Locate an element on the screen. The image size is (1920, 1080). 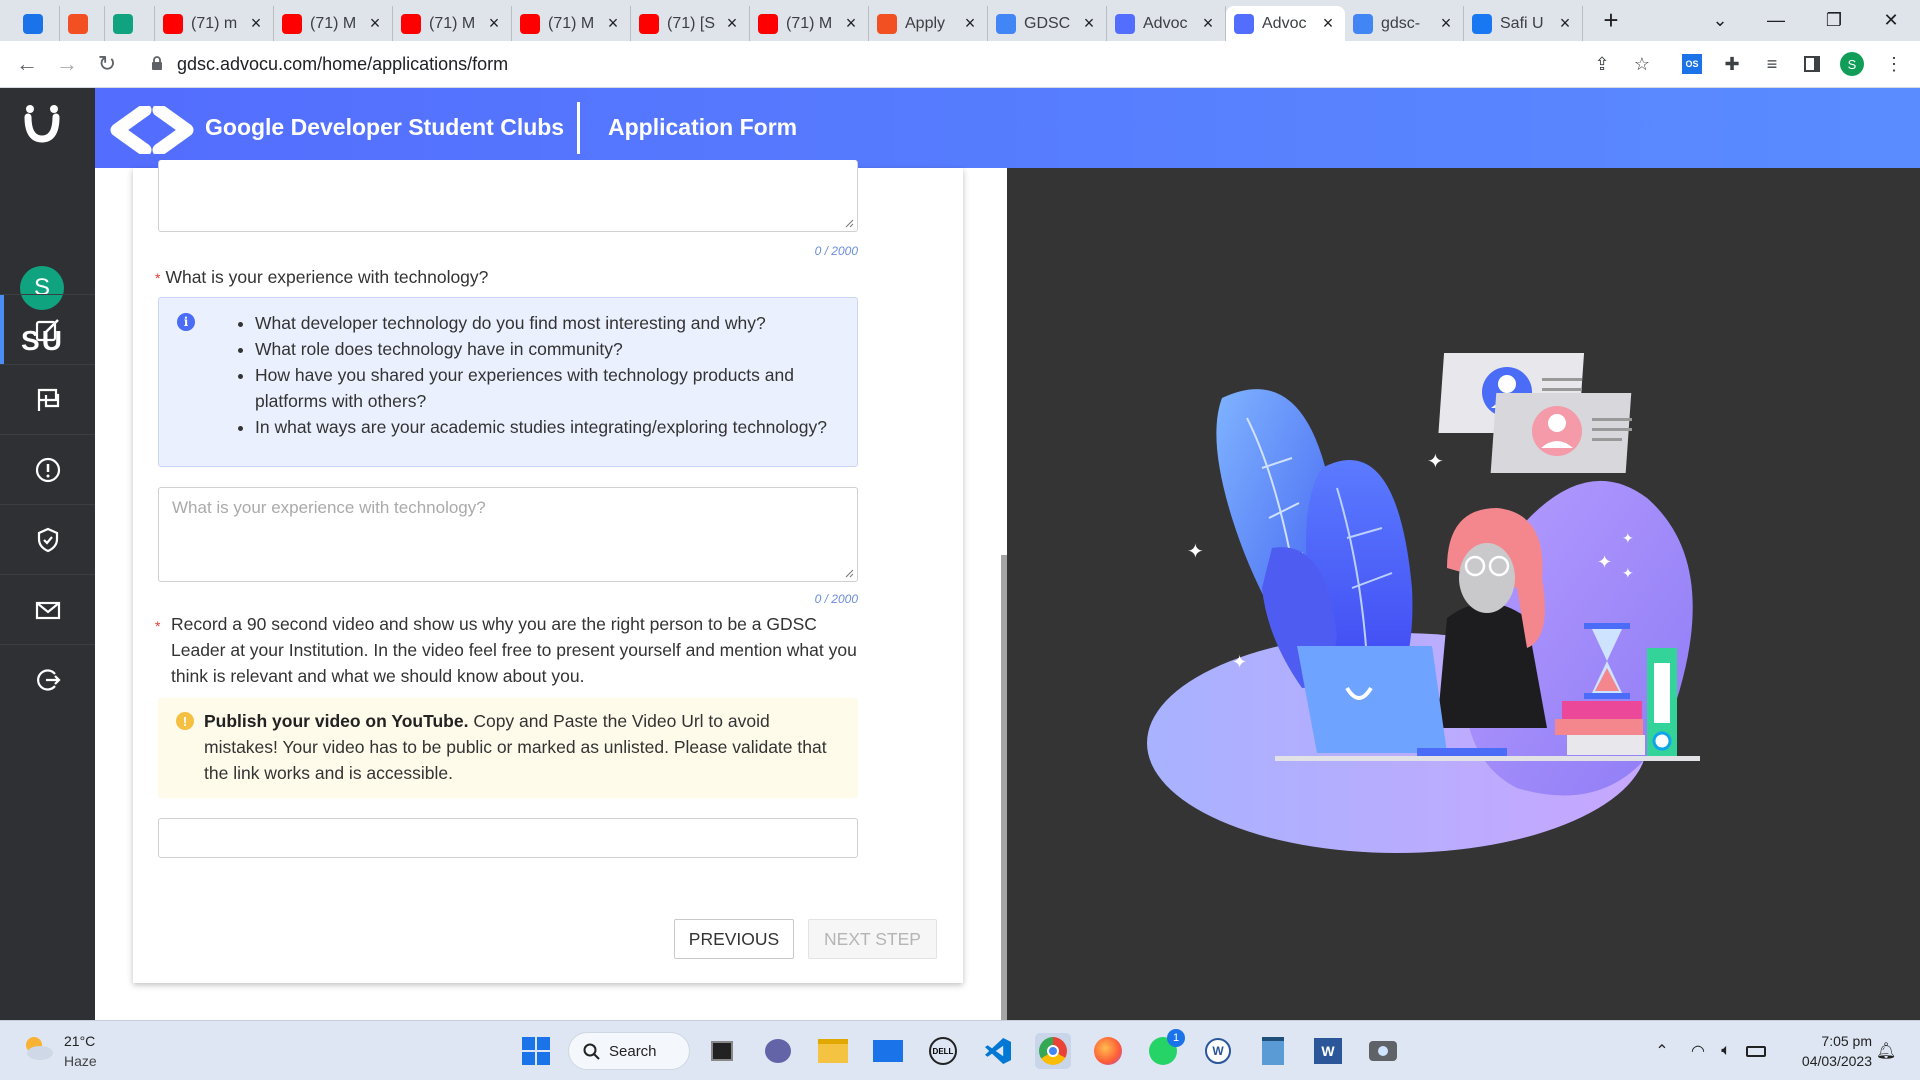
system-clock: 7:05 pm 04/03/2023 is located at coordinates (1826, 1051).